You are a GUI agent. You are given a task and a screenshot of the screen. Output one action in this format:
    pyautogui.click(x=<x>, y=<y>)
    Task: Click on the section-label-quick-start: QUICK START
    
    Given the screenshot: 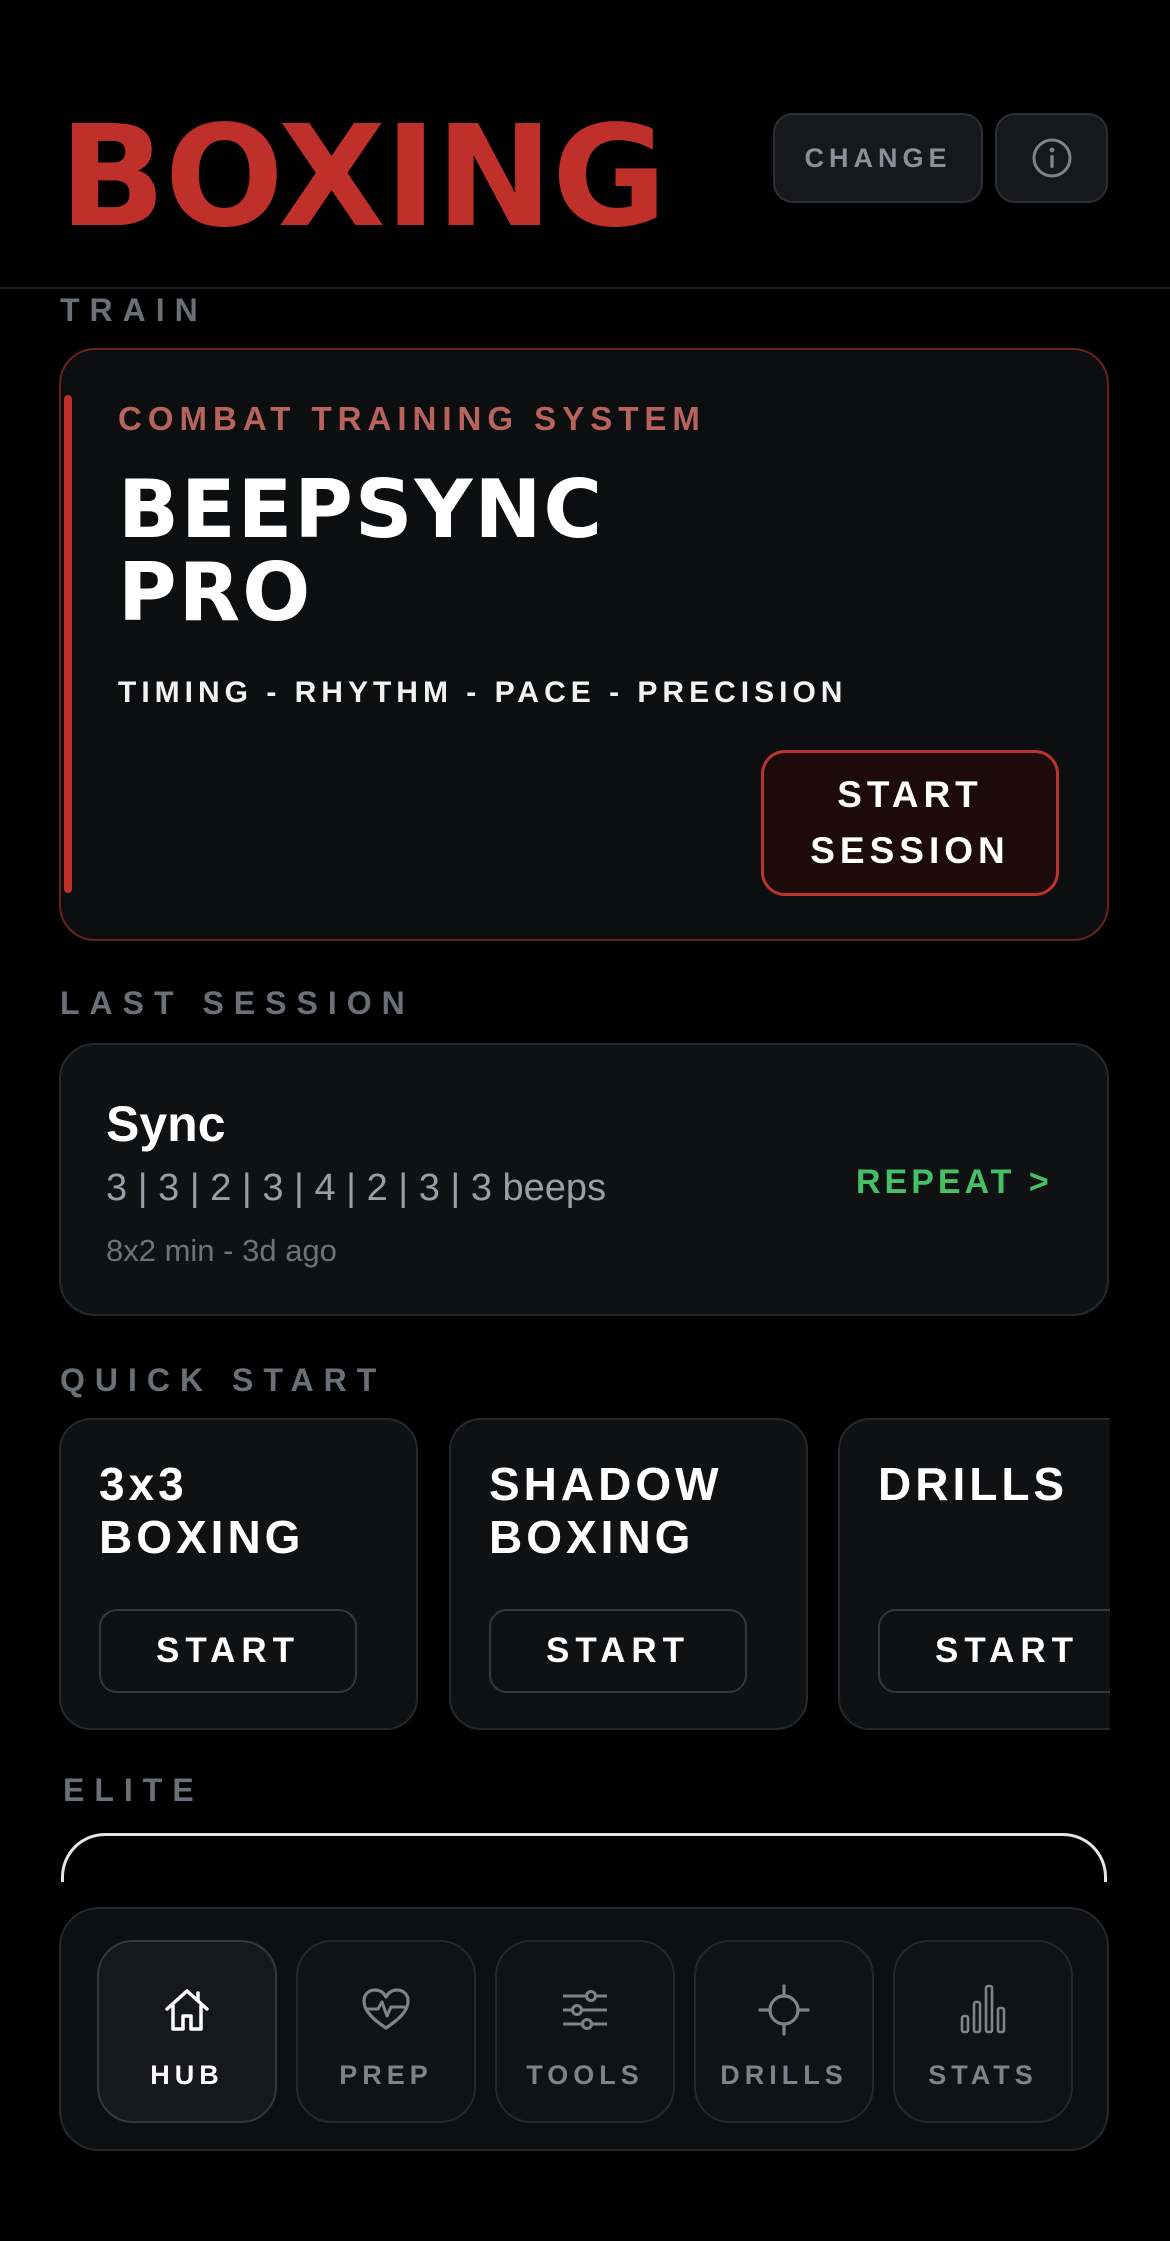 What is the action you would take?
    pyautogui.click(x=223, y=1380)
    